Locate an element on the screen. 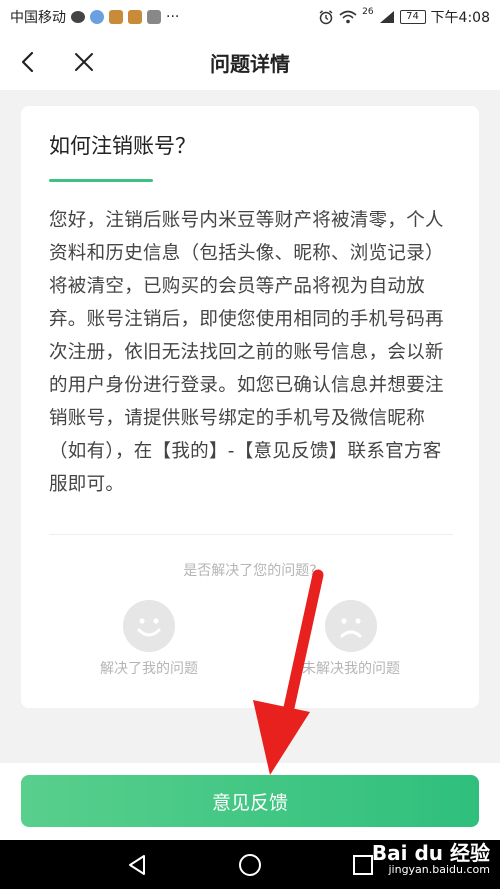  smile-face-icon is located at coordinates (149, 626).